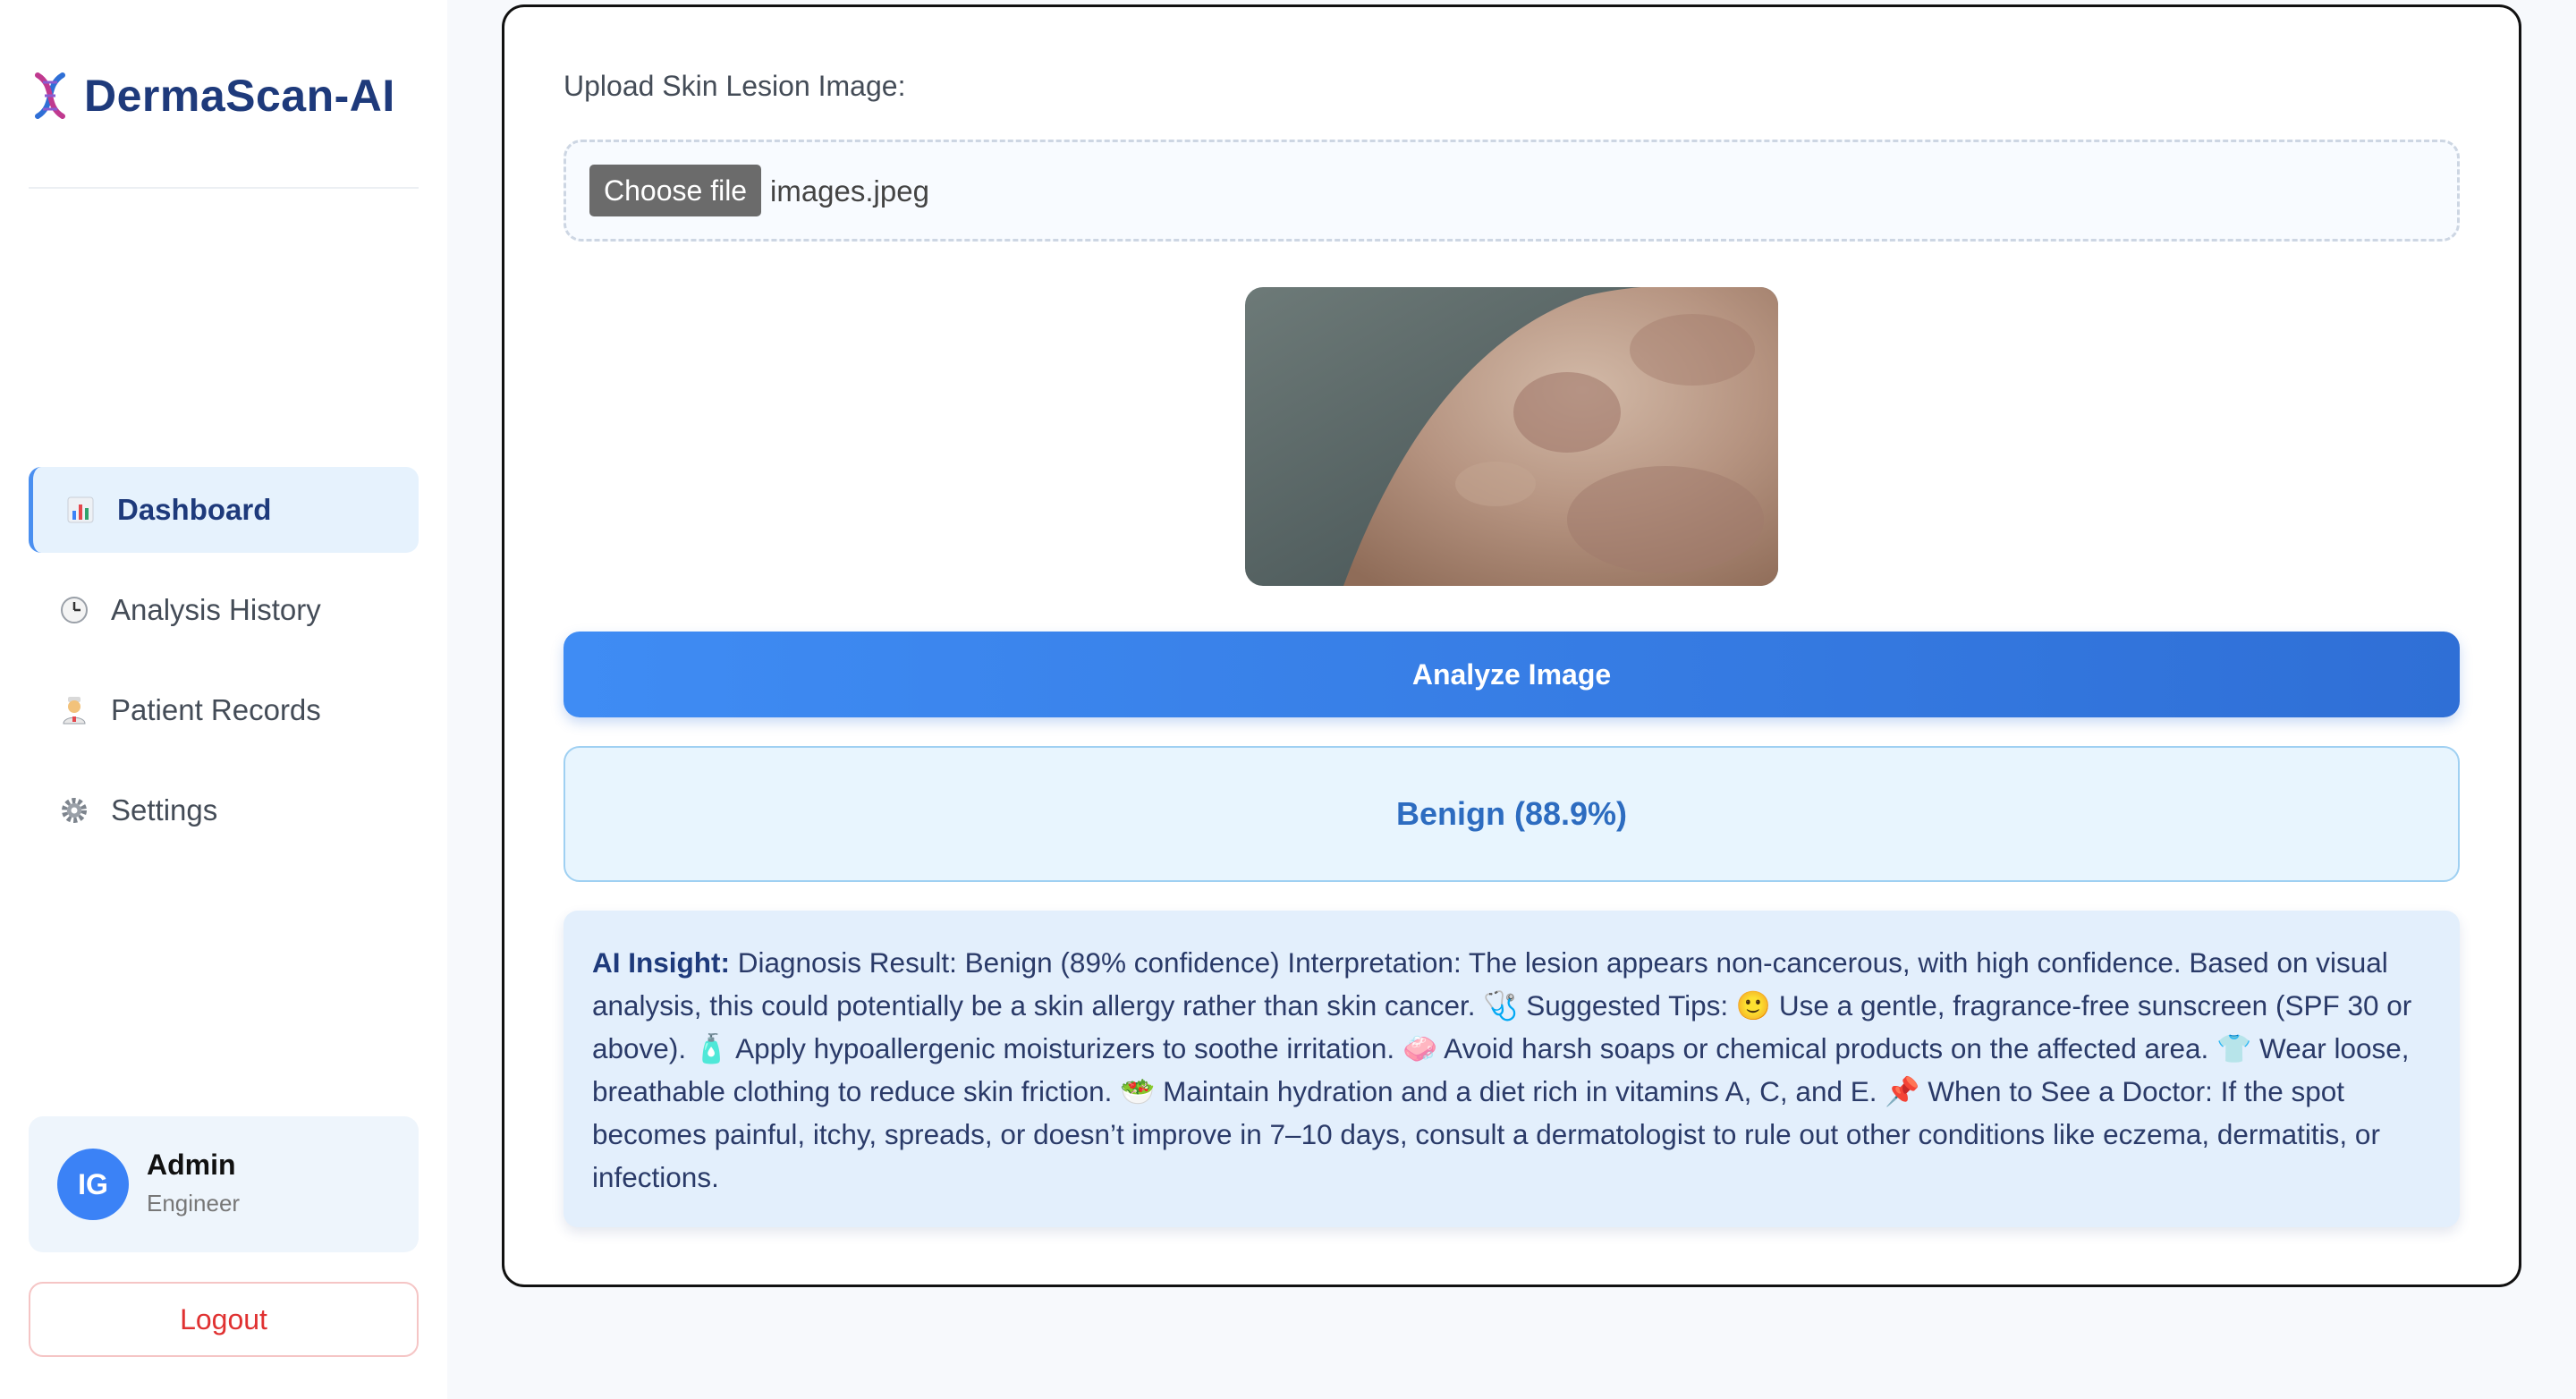  Describe the element at coordinates (224, 1319) in the screenshot. I see `logout-button: Logout` at that location.